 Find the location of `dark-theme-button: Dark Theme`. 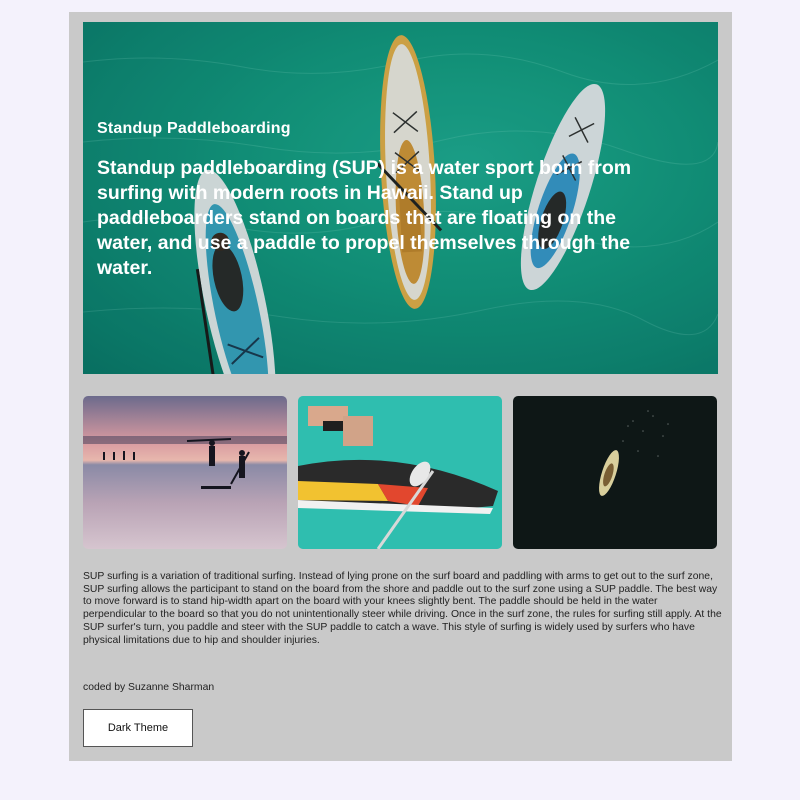

dark-theme-button: Dark Theme is located at coordinates (138, 728).